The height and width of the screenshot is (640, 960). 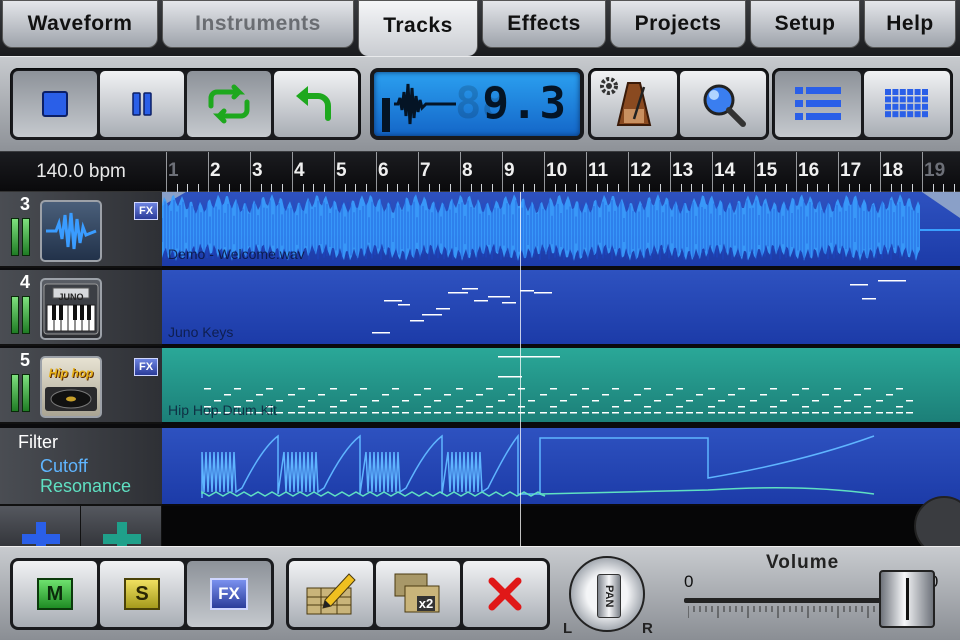 I want to click on volume-min-label: 0, so click(x=689, y=581).